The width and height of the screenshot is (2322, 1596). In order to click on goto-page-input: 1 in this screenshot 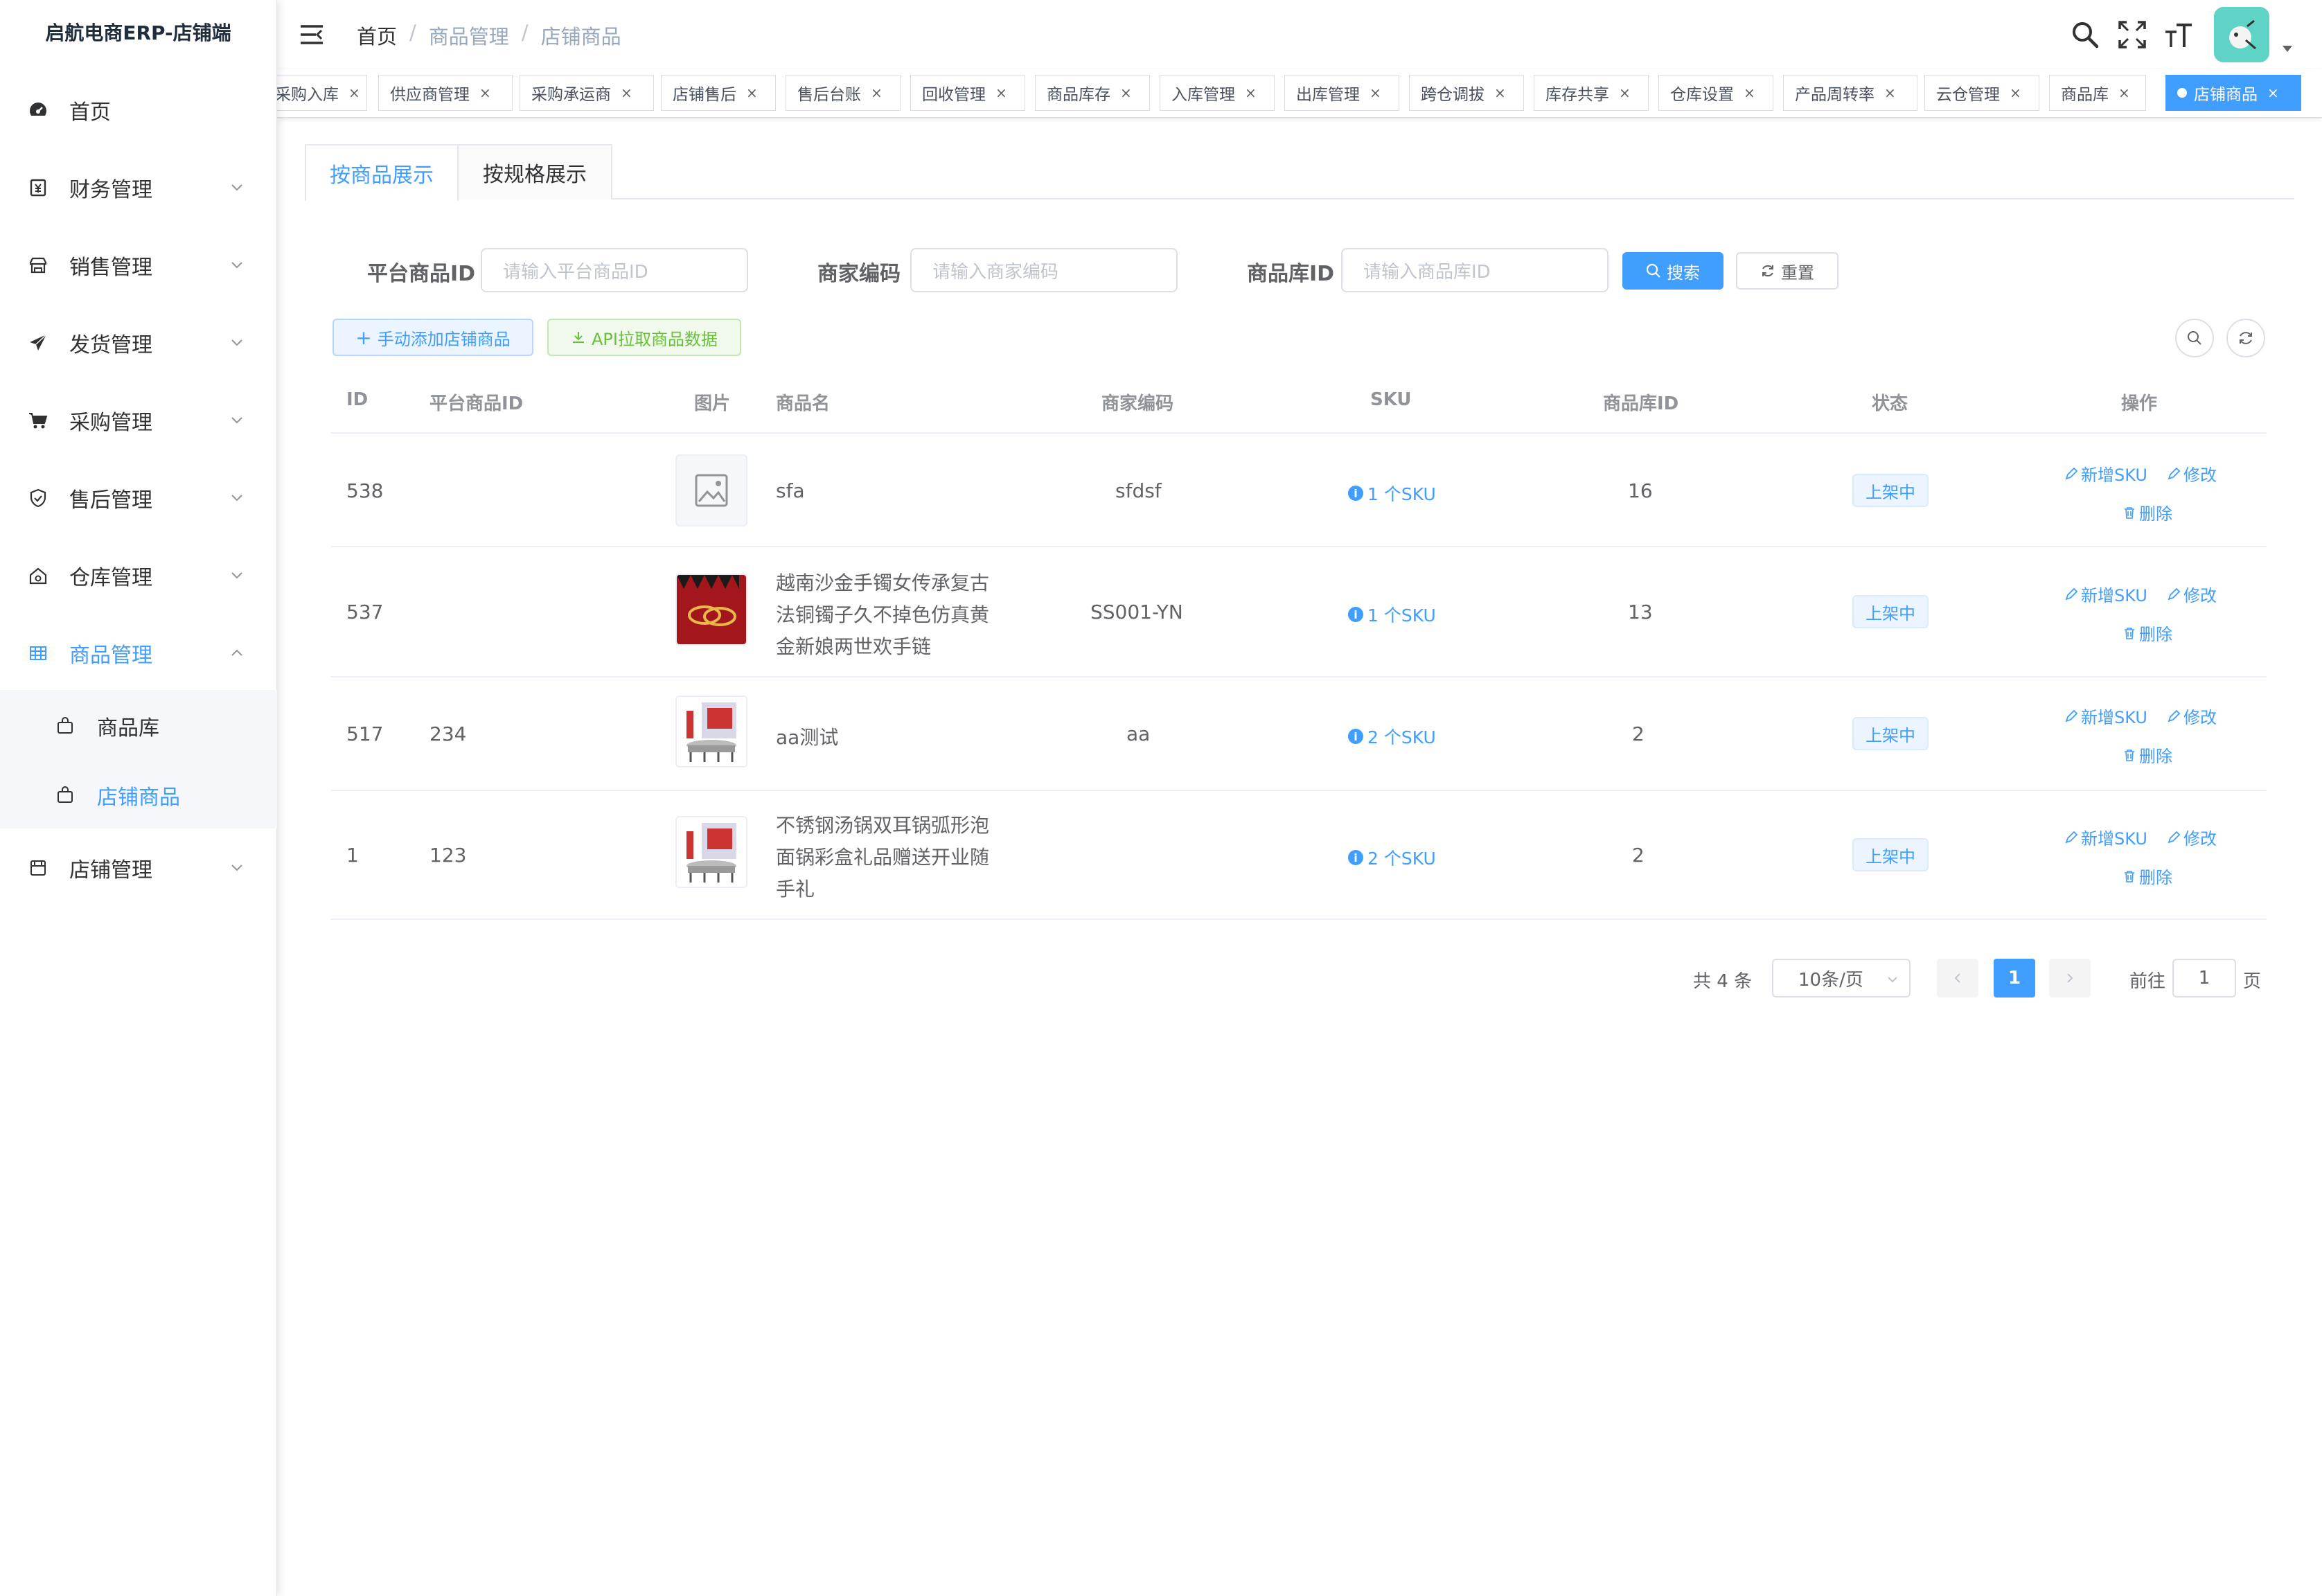, I will do `click(2204, 978)`.